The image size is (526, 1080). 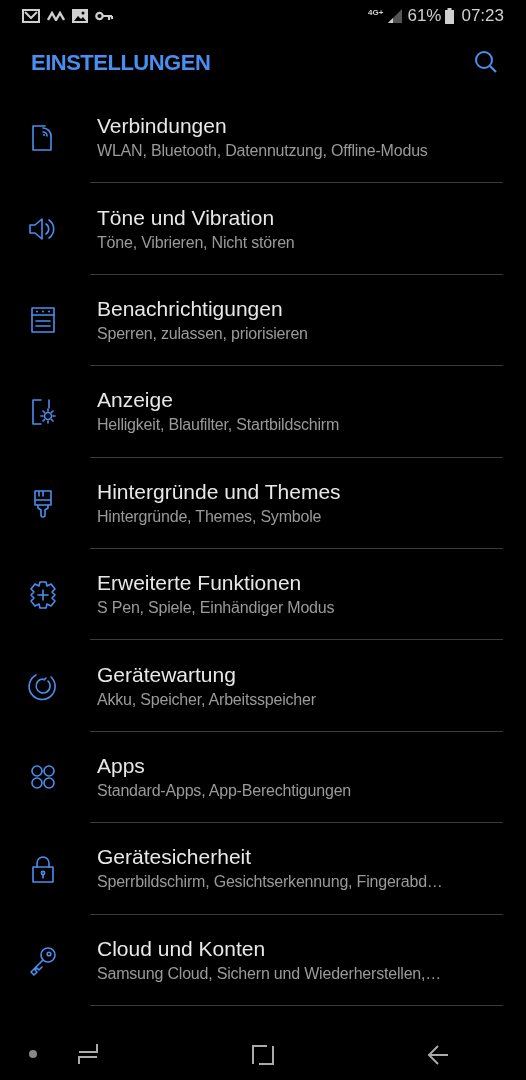 I want to click on item-subtitle: Helligkeit, Blaufilter, Startbildschirm, so click(x=219, y=425).